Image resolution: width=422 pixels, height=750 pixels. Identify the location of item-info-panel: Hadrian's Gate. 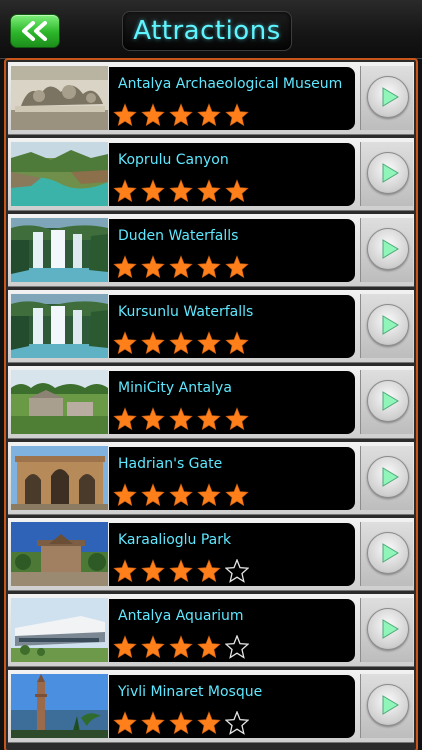
(232, 478).